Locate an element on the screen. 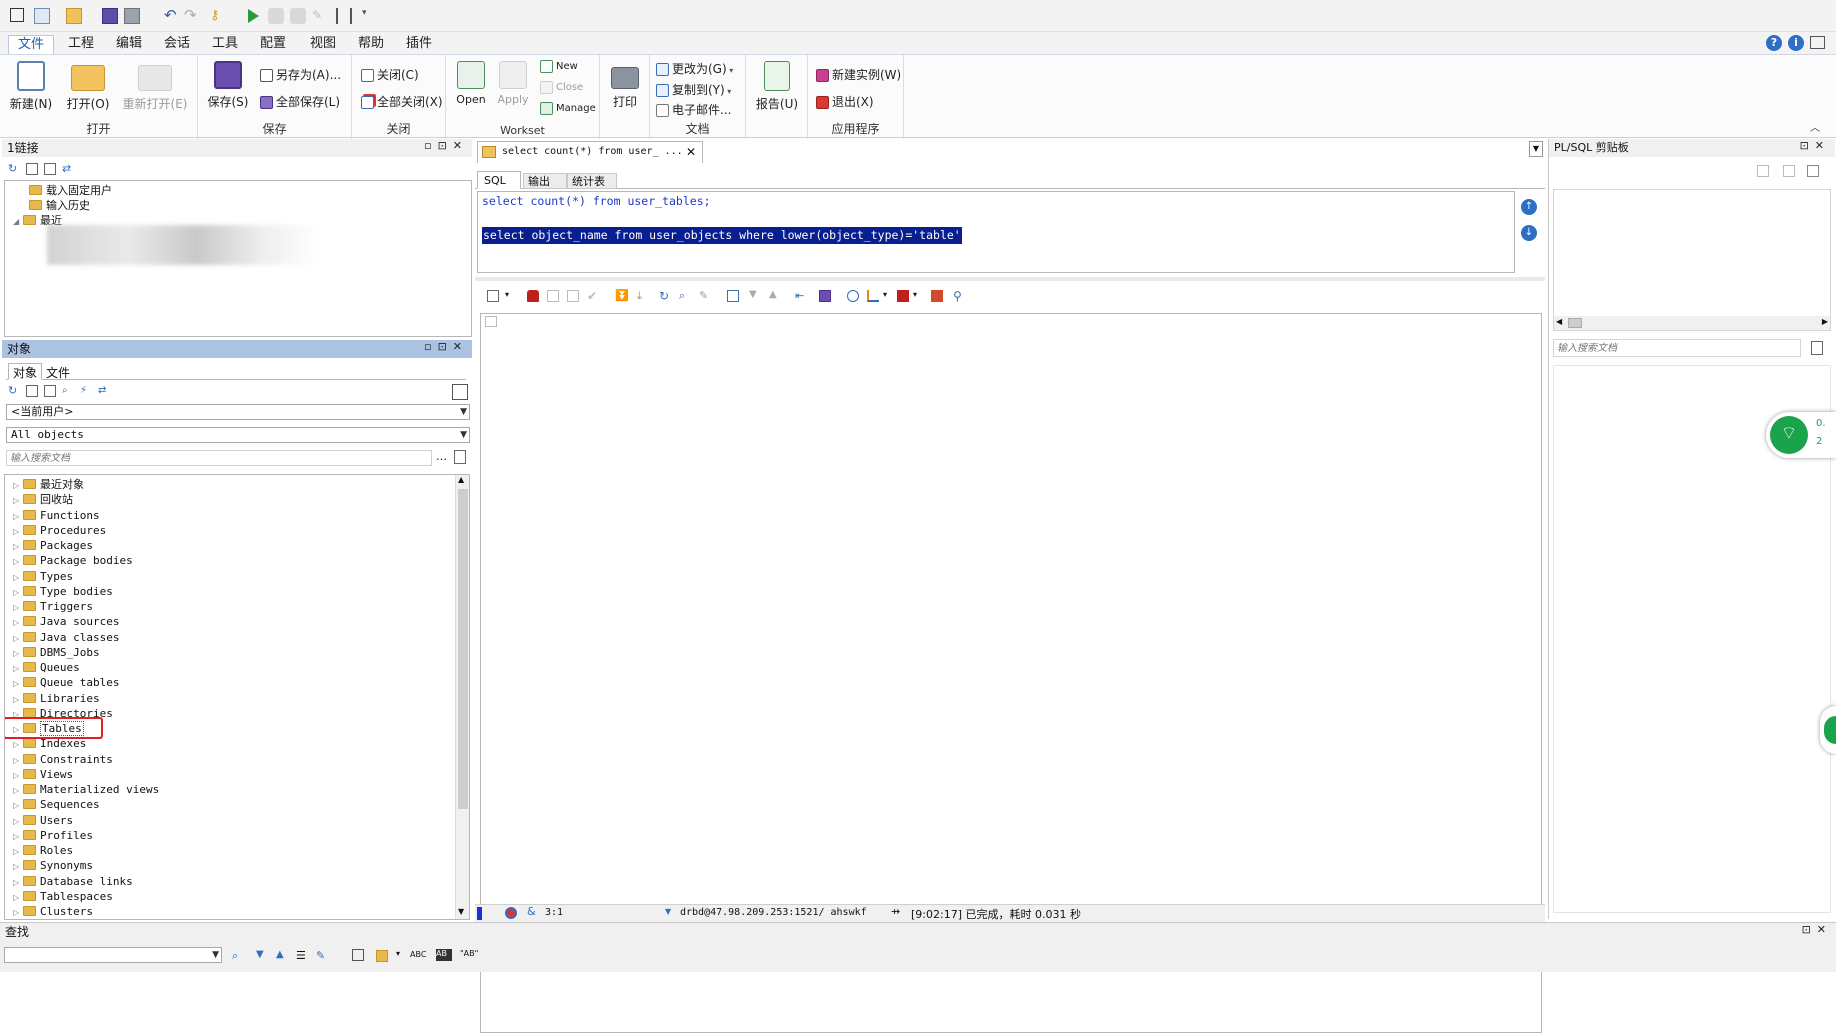  tab-plugins: 插件 is located at coordinates (419, 44).